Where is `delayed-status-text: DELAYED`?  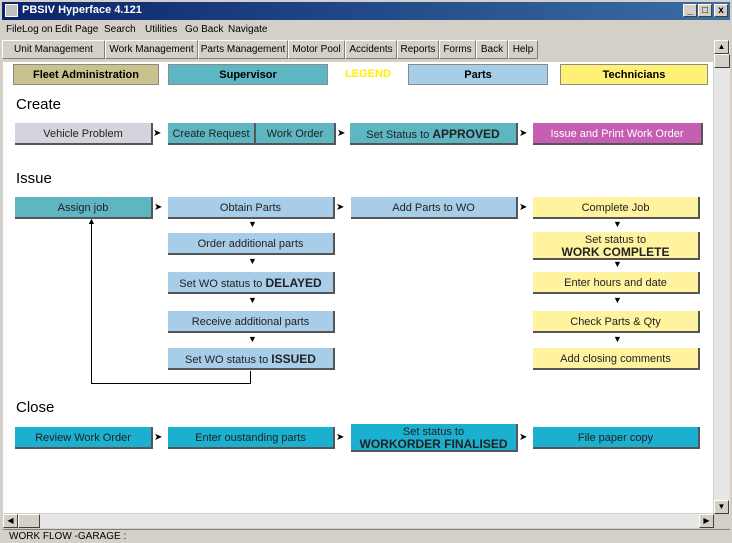
delayed-status-text: DELAYED is located at coordinates (293, 283).